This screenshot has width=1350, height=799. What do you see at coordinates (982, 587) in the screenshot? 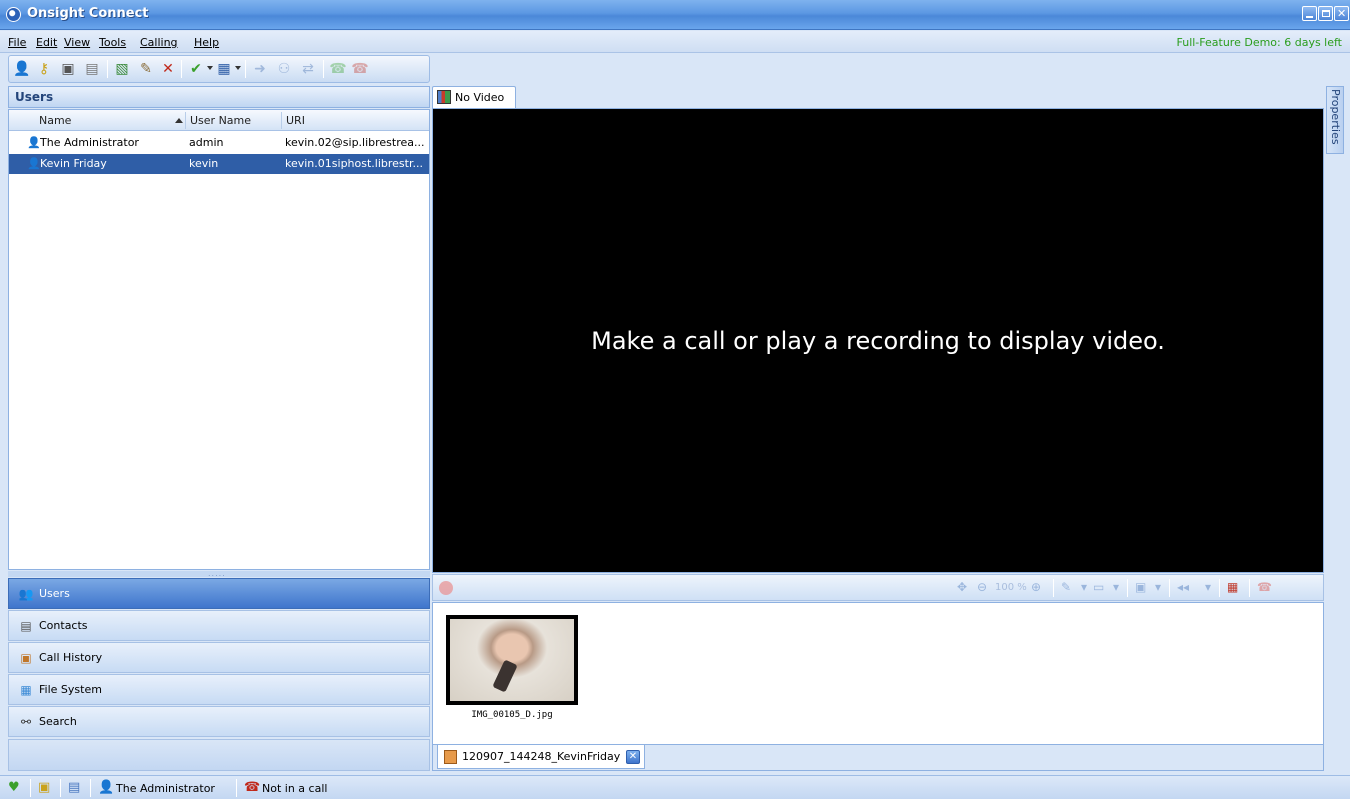
I see `zoom-out-icon: ⊖` at bounding box center [982, 587].